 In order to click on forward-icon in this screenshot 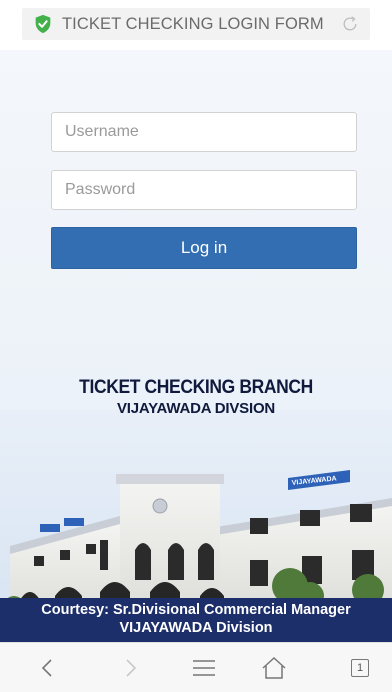, I will do `click(131, 668)`.